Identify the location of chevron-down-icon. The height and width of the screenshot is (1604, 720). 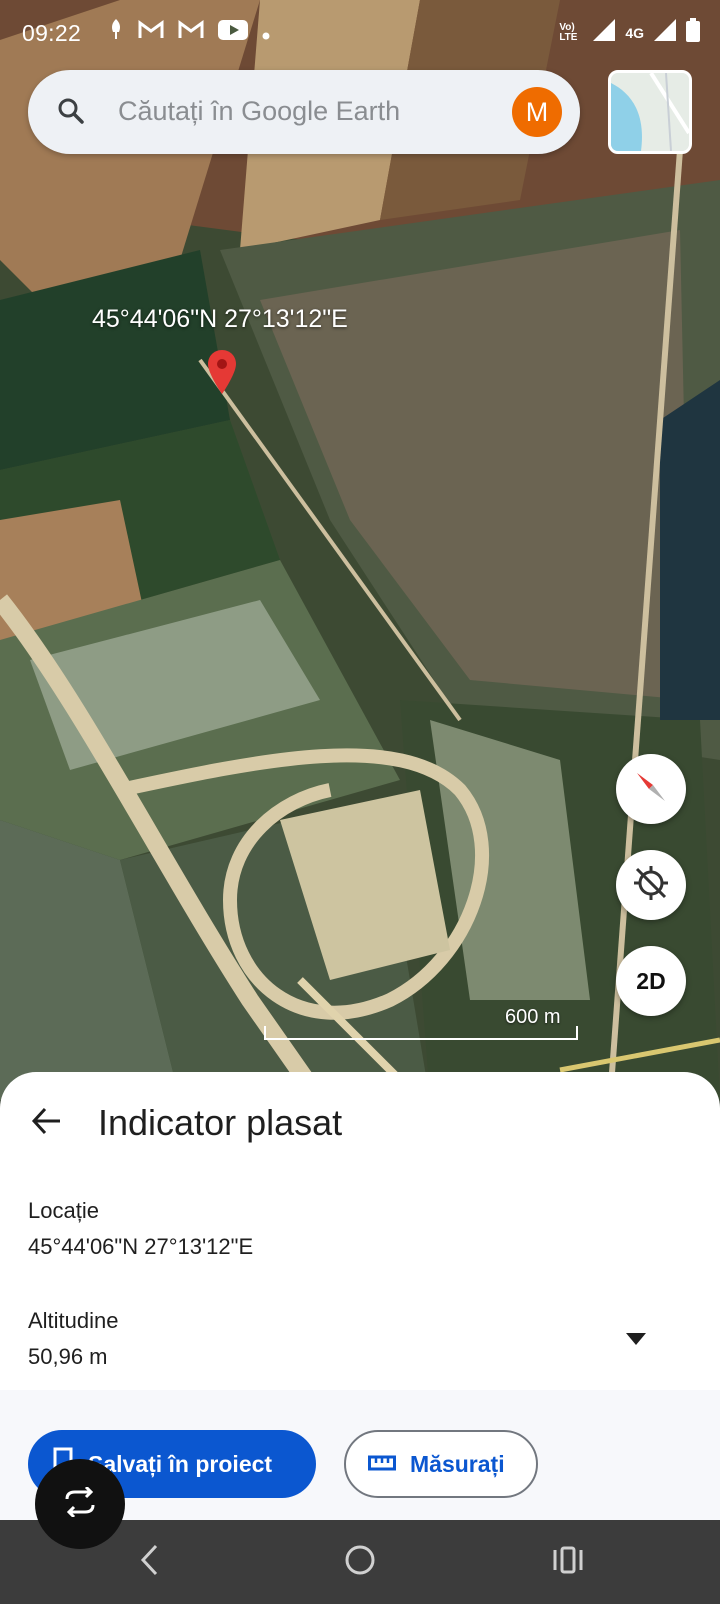
(636, 1341).